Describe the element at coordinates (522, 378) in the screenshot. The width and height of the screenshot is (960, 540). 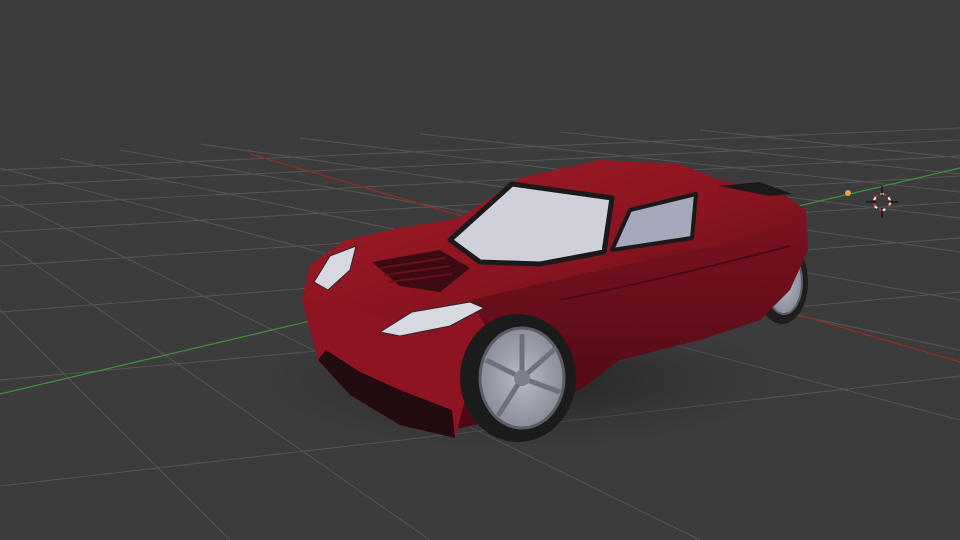
I see `front-wheel-hub` at that location.